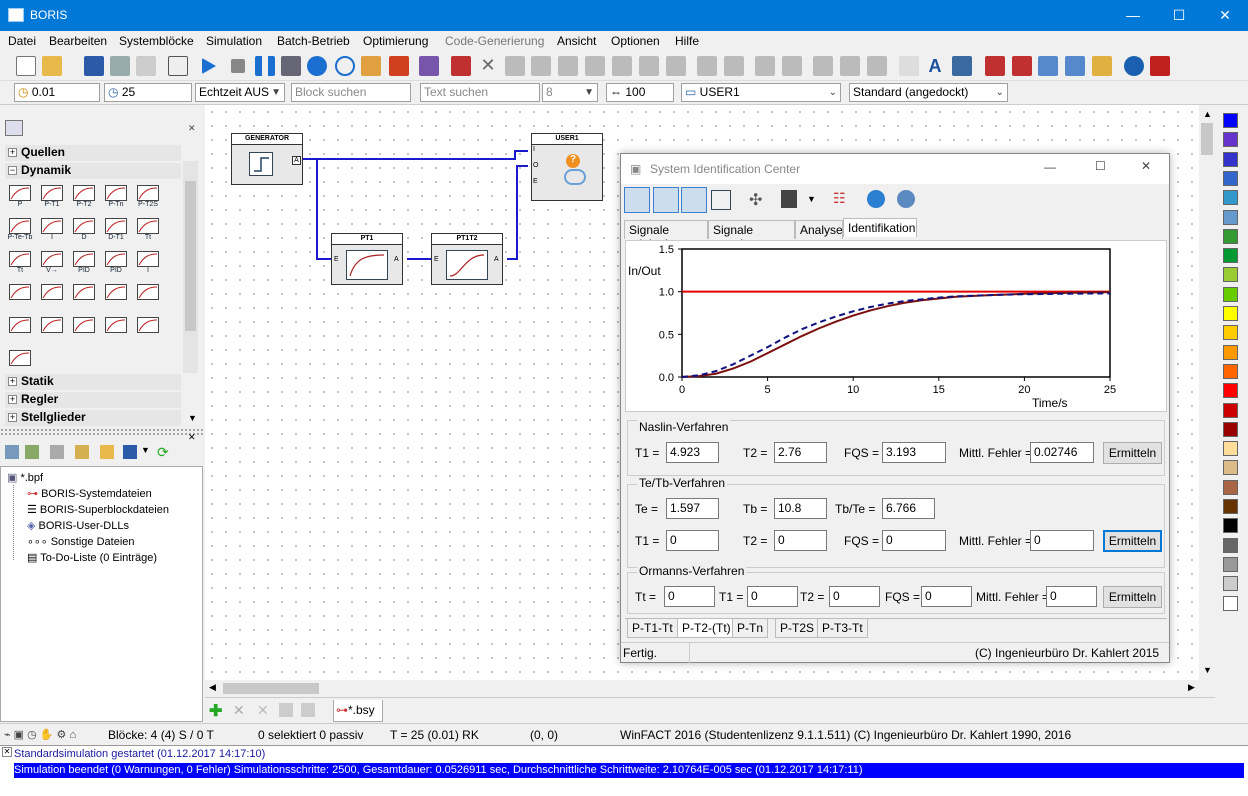 The image size is (1248, 796). What do you see at coordinates (81, 541) in the screenshot?
I see `tree-item: ∘∘∘ Sonstige Dateien` at bounding box center [81, 541].